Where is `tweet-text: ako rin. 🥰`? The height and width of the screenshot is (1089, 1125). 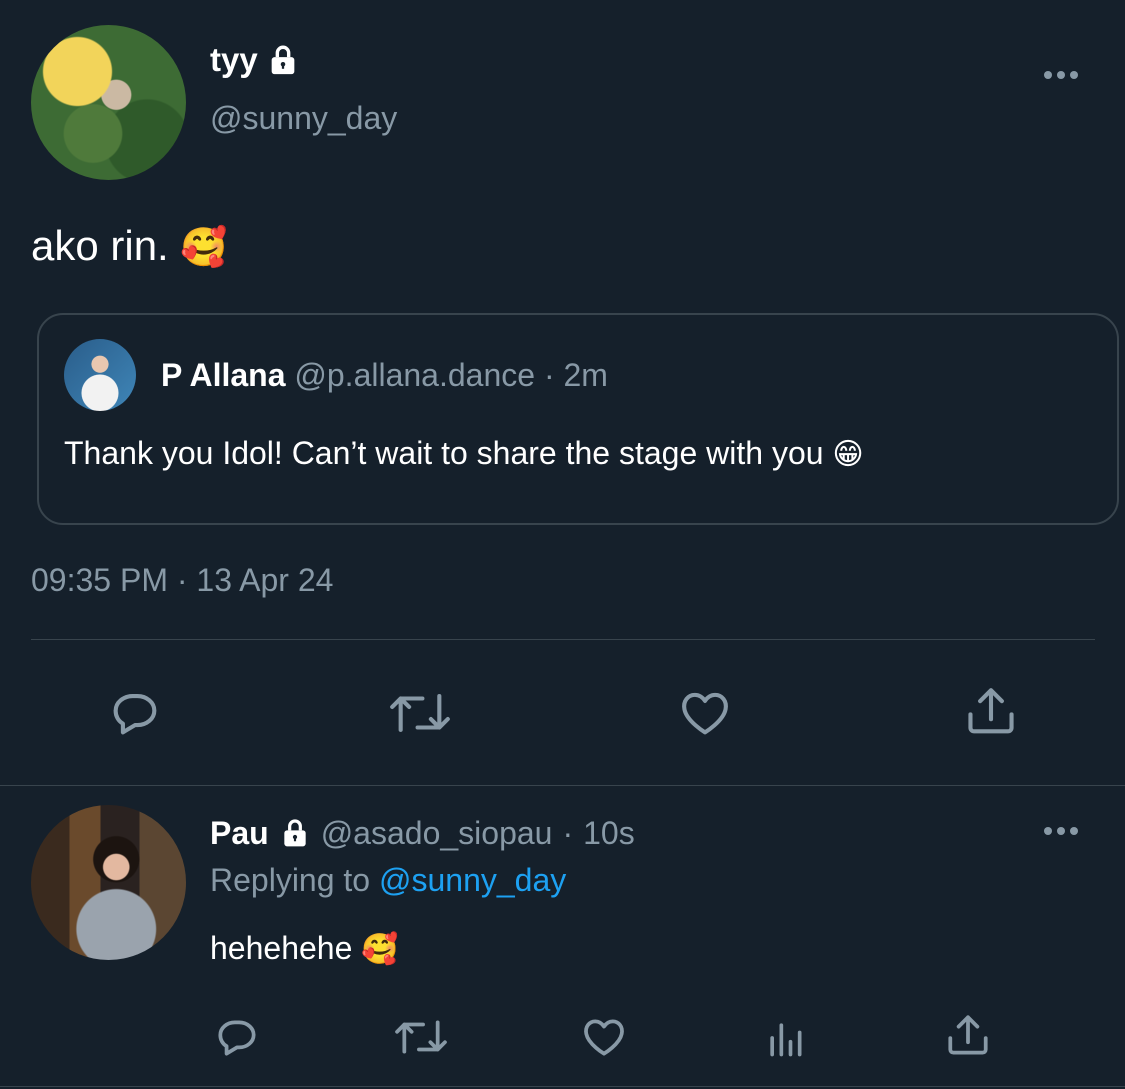
tweet-text: ako rin. 🥰 is located at coordinates (129, 247).